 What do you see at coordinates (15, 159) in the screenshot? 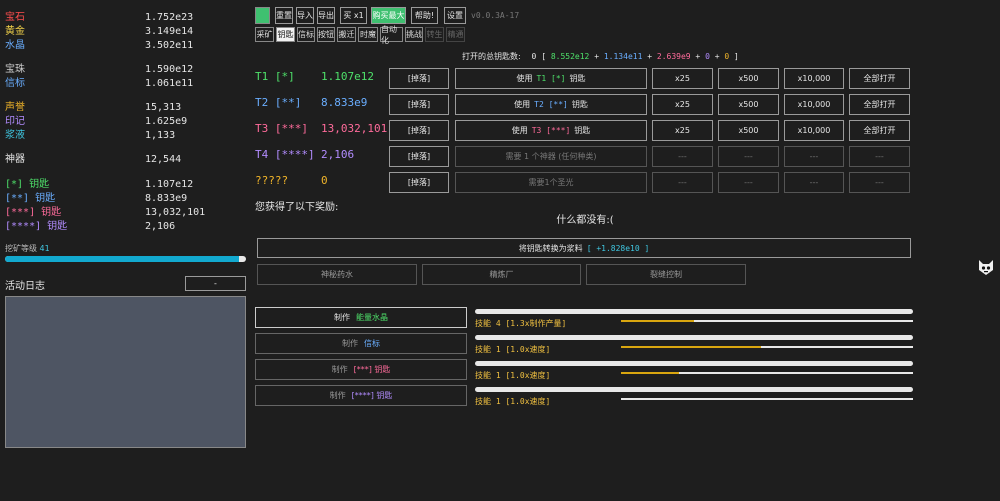
I see `resource-label: 神器` at bounding box center [15, 159].